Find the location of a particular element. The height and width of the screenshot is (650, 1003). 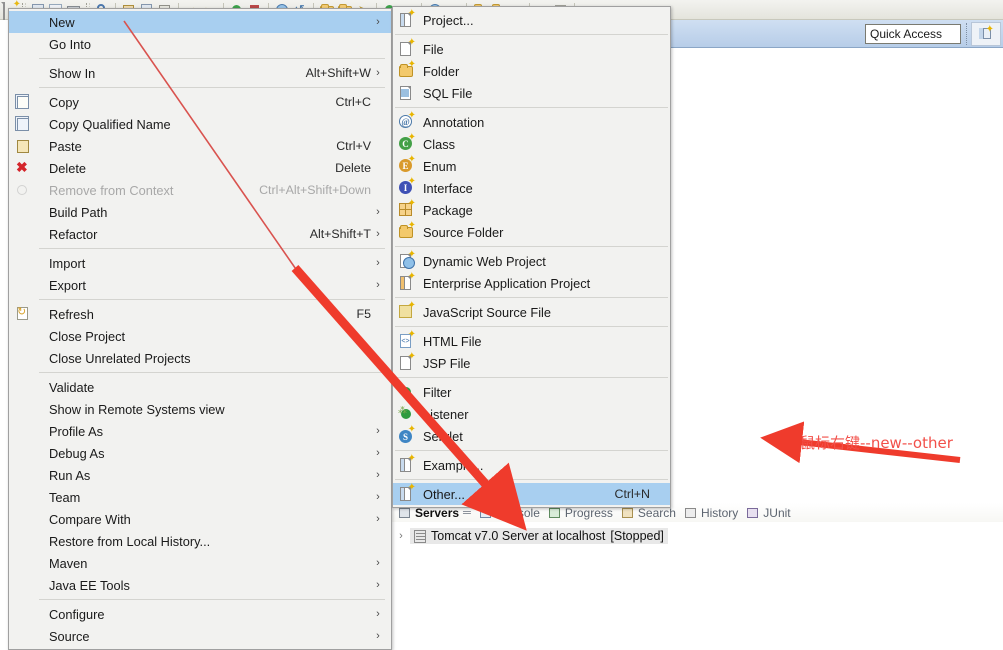

menu-item-profile-as: Profile As › is located at coordinates (200, 431).